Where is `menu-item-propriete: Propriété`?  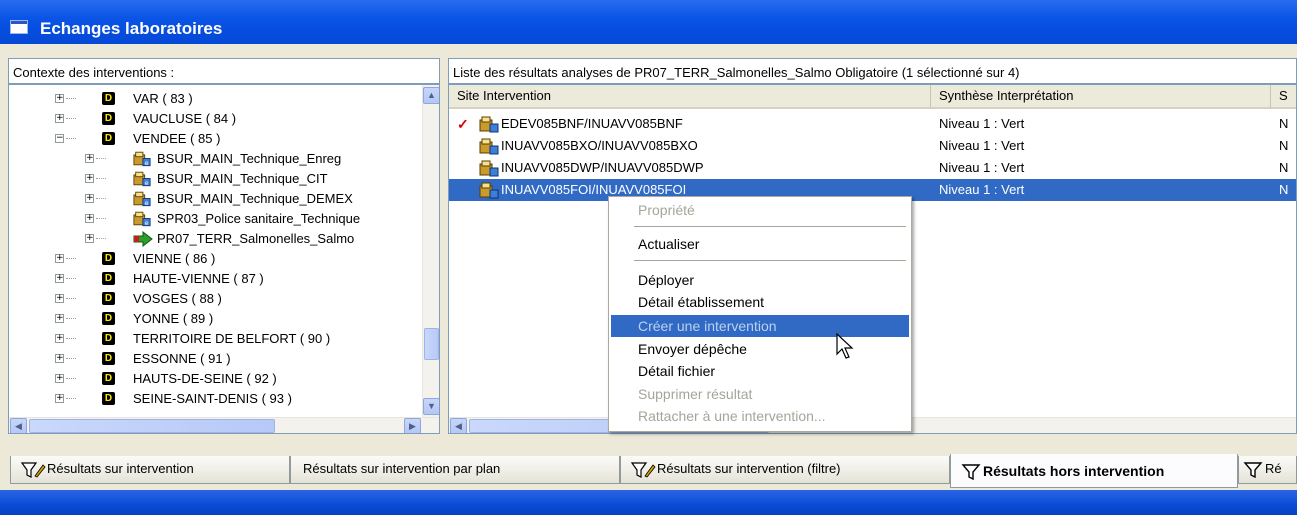 menu-item-propriete: Propriété is located at coordinates (760, 210).